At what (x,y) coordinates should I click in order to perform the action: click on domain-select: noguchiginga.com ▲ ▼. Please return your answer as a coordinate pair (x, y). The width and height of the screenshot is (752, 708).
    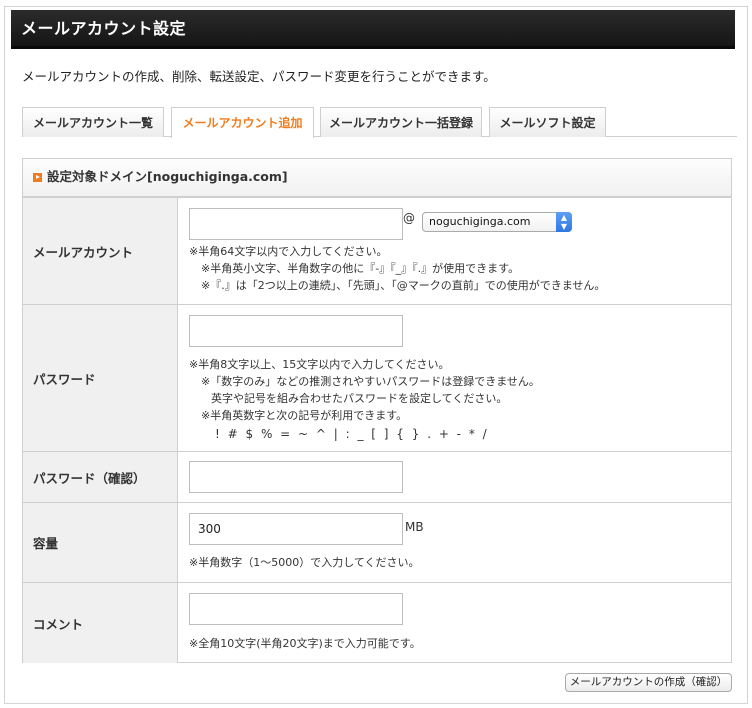
    Looking at the image, I should click on (497, 222).